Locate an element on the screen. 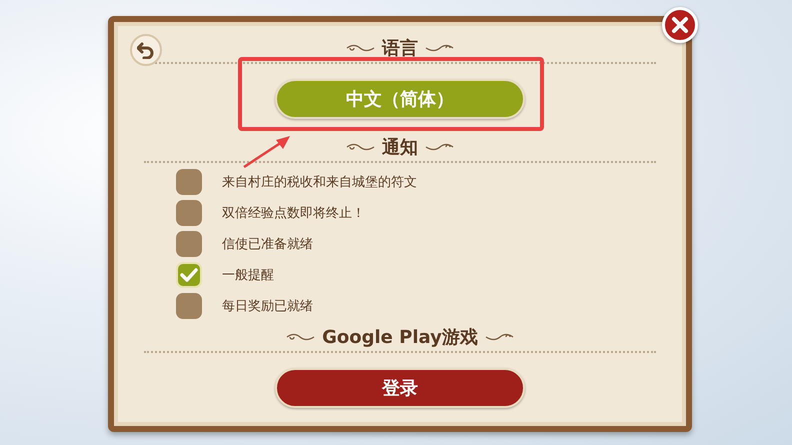 This screenshot has height=445, width=792. close-icon is located at coordinates (680, 25).